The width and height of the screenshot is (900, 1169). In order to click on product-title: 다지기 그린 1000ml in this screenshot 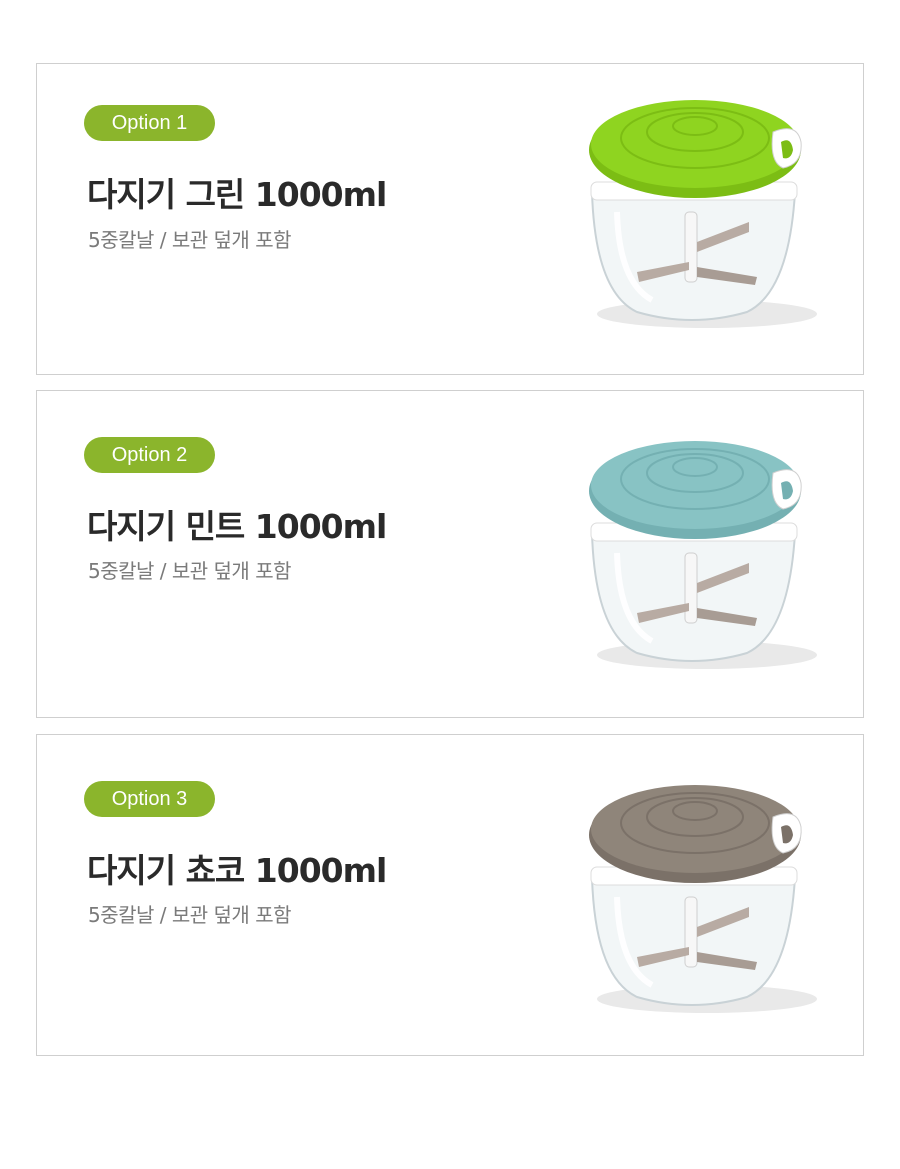, I will do `click(237, 194)`.